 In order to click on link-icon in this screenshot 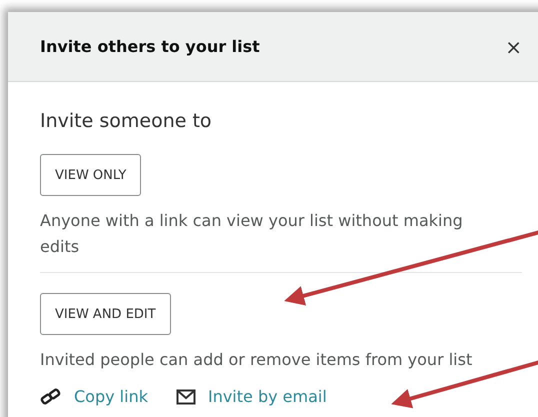, I will do `click(51, 397)`.